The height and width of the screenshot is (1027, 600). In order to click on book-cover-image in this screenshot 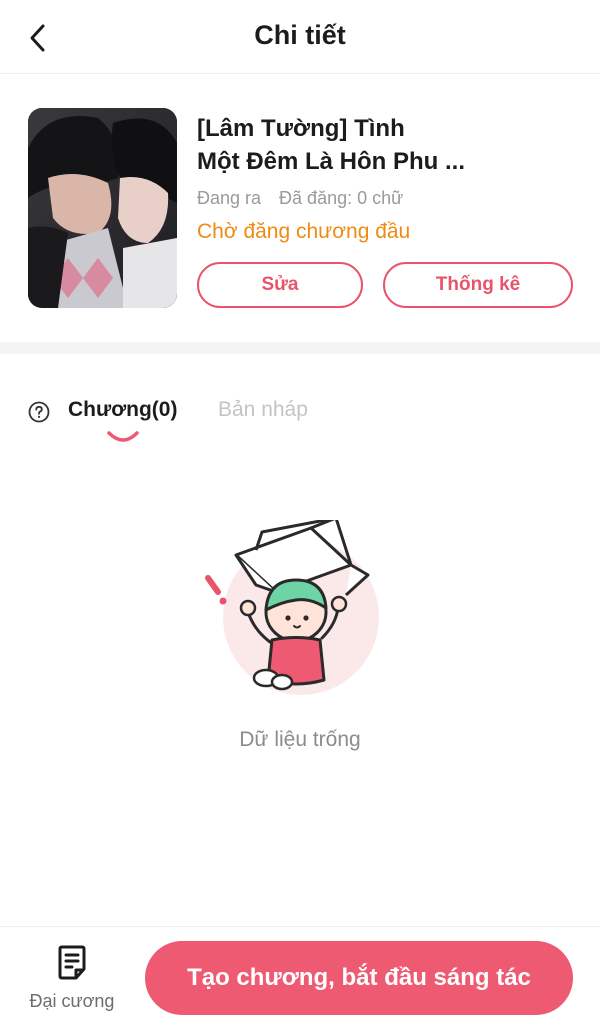, I will do `click(102, 208)`.